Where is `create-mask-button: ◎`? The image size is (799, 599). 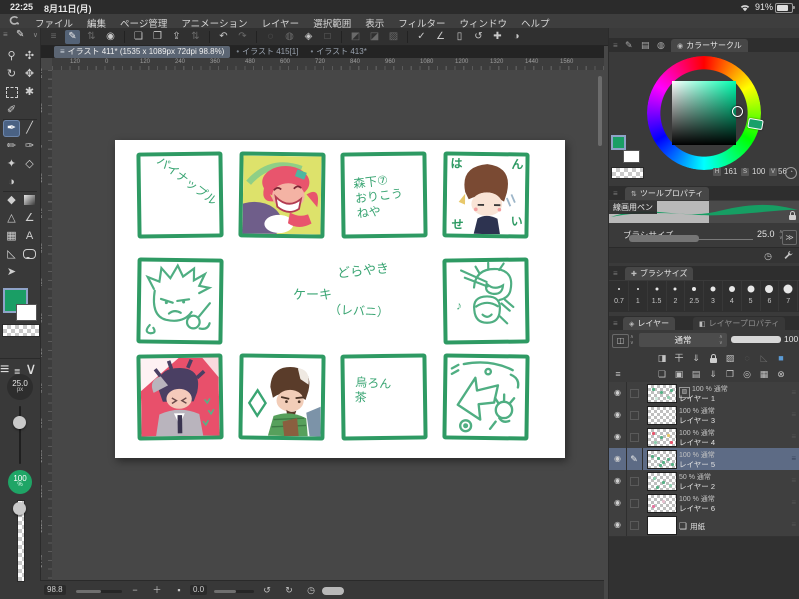 create-mask-button: ◎ is located at coordinates (747, 374).